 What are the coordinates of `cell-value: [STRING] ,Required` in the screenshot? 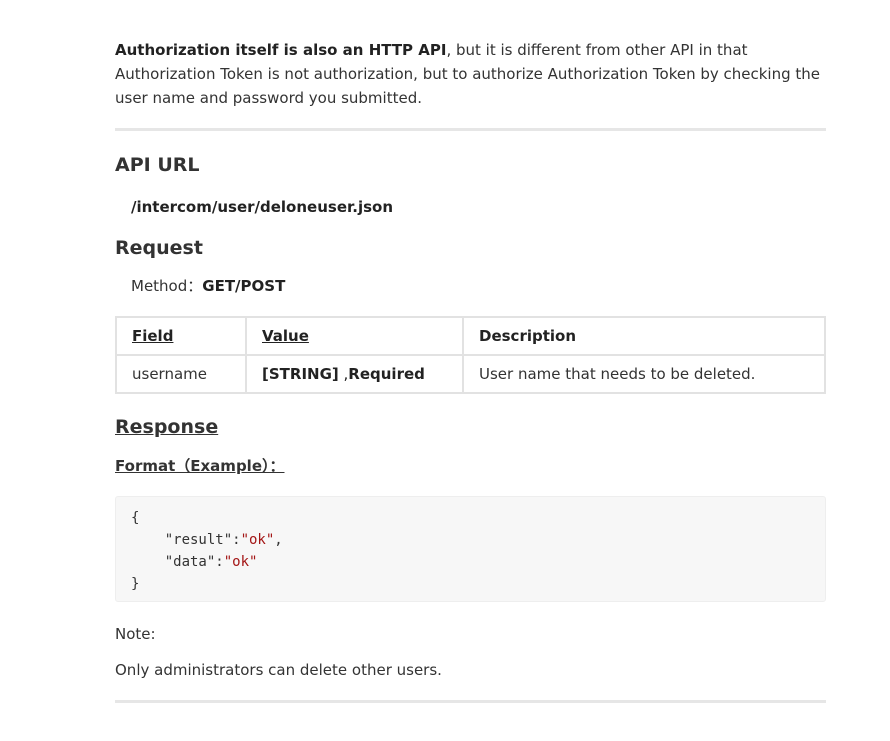 It's located at (354, 374).